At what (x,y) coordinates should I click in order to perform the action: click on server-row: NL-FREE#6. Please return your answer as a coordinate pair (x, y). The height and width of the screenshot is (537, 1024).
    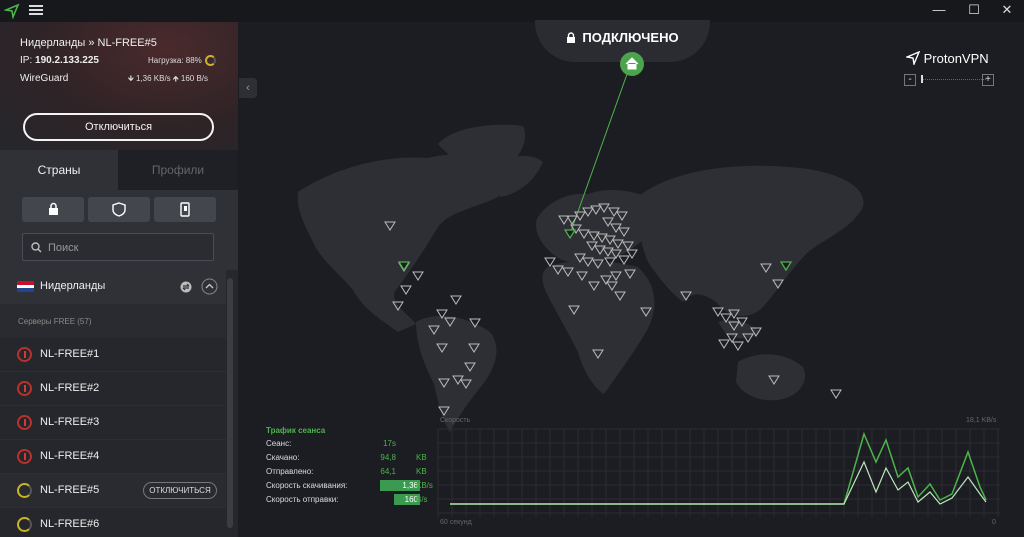
    Looking at the image, I should click on (113, 522).